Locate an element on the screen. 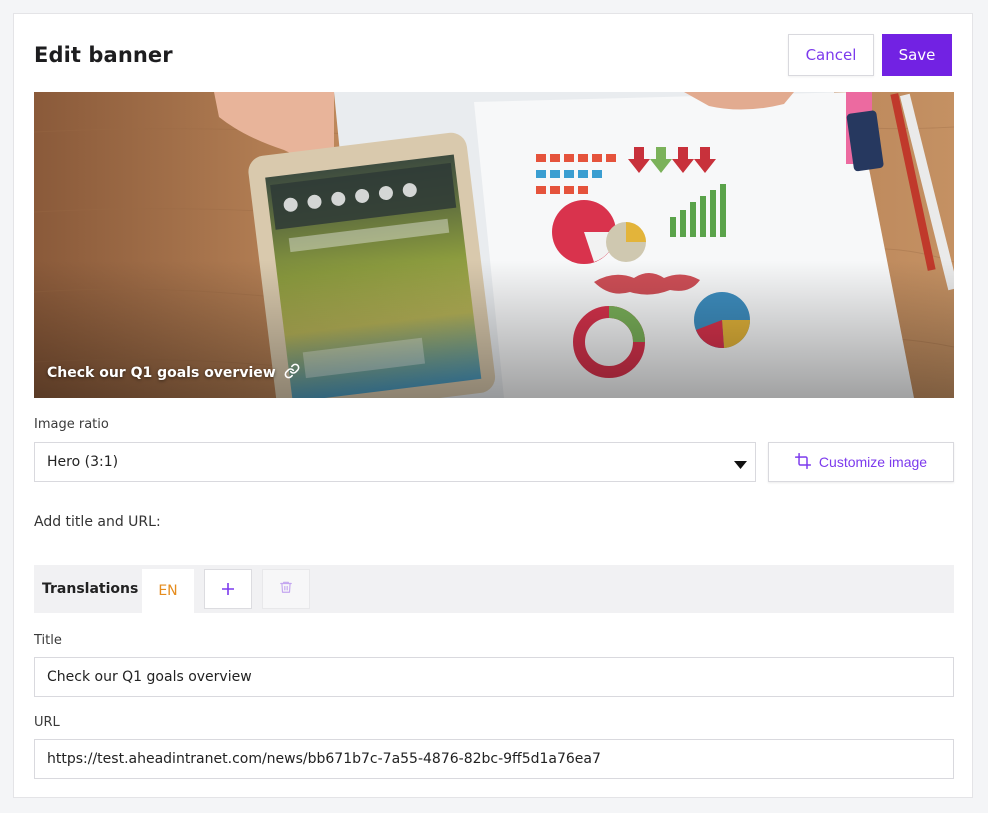 The height and width of the screenshot is (813, 988). image-ratio-select: Hero (3:1) is located at coordinates (395, 462).